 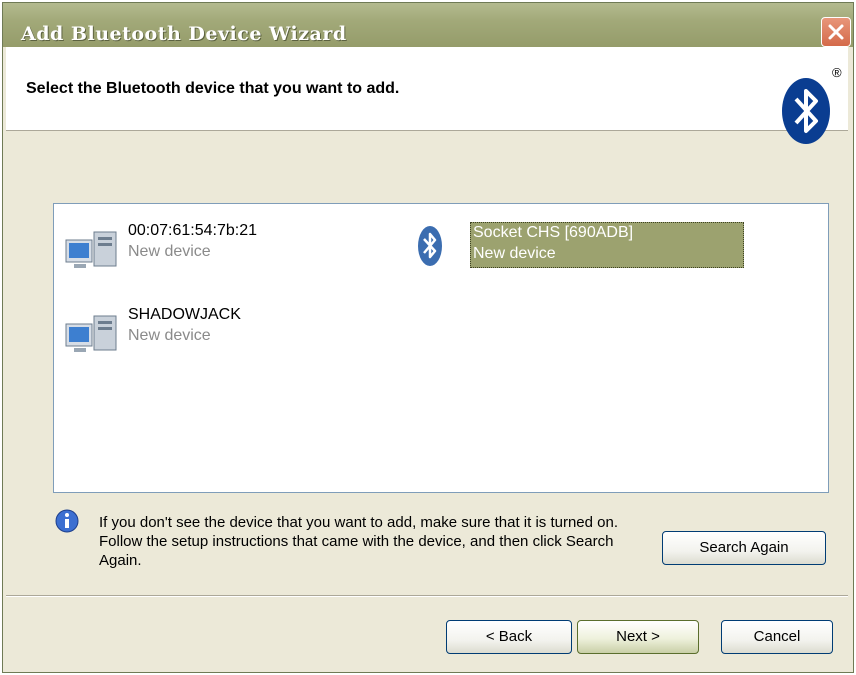 I want to click on info-icon, so click(x=67, y=523).